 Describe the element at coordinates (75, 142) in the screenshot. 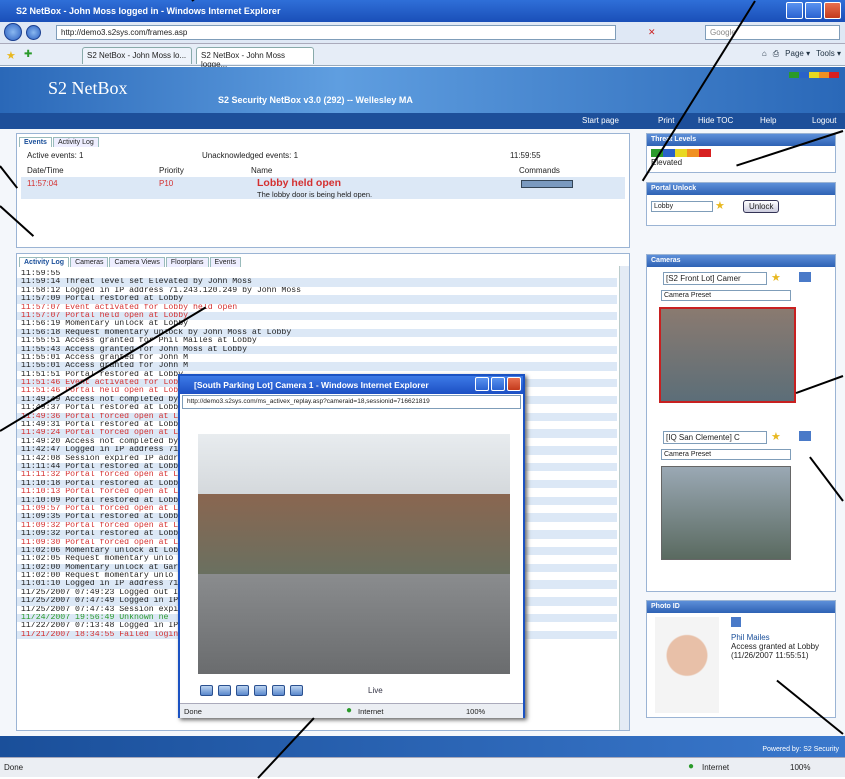

I see `tab-activity-log: Activity Log` at that location.